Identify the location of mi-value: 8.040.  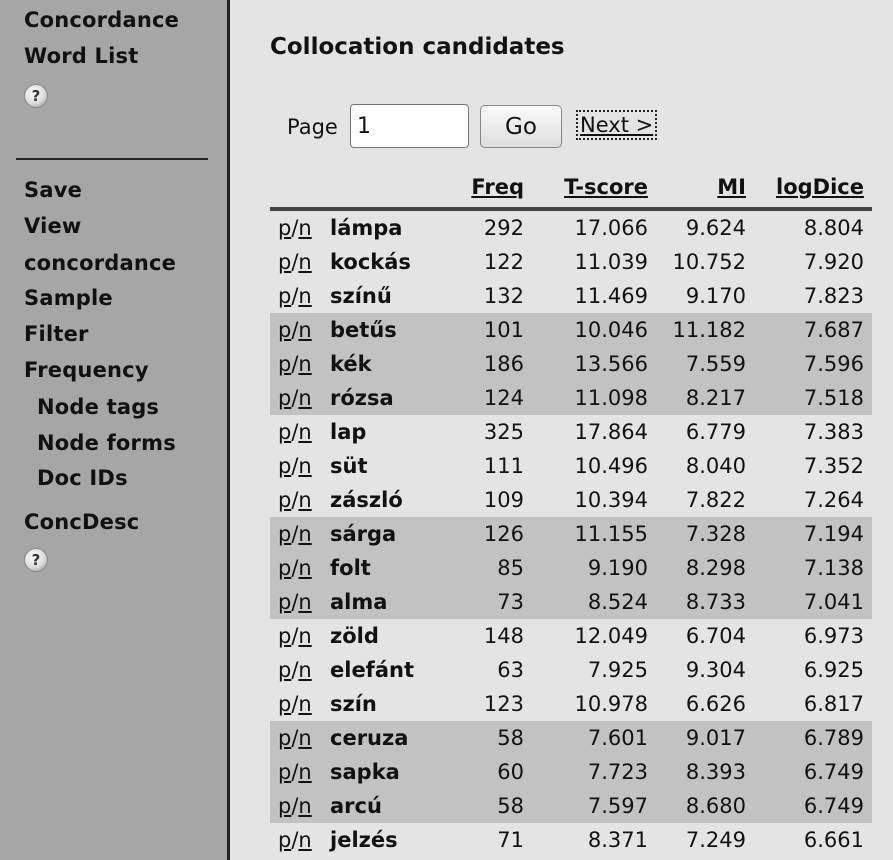
(715, 466).